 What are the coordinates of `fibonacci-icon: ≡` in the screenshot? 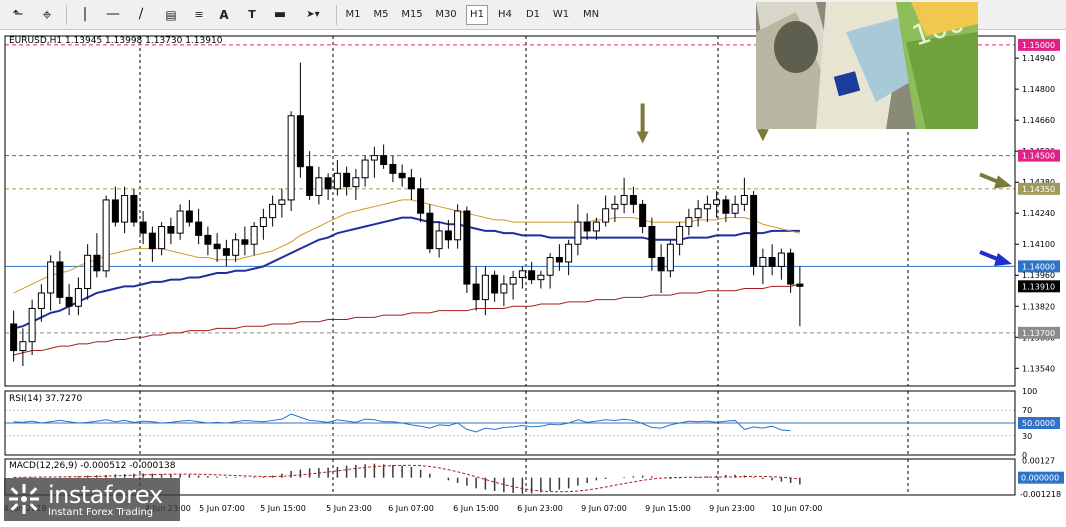 It's located at (199, 15).